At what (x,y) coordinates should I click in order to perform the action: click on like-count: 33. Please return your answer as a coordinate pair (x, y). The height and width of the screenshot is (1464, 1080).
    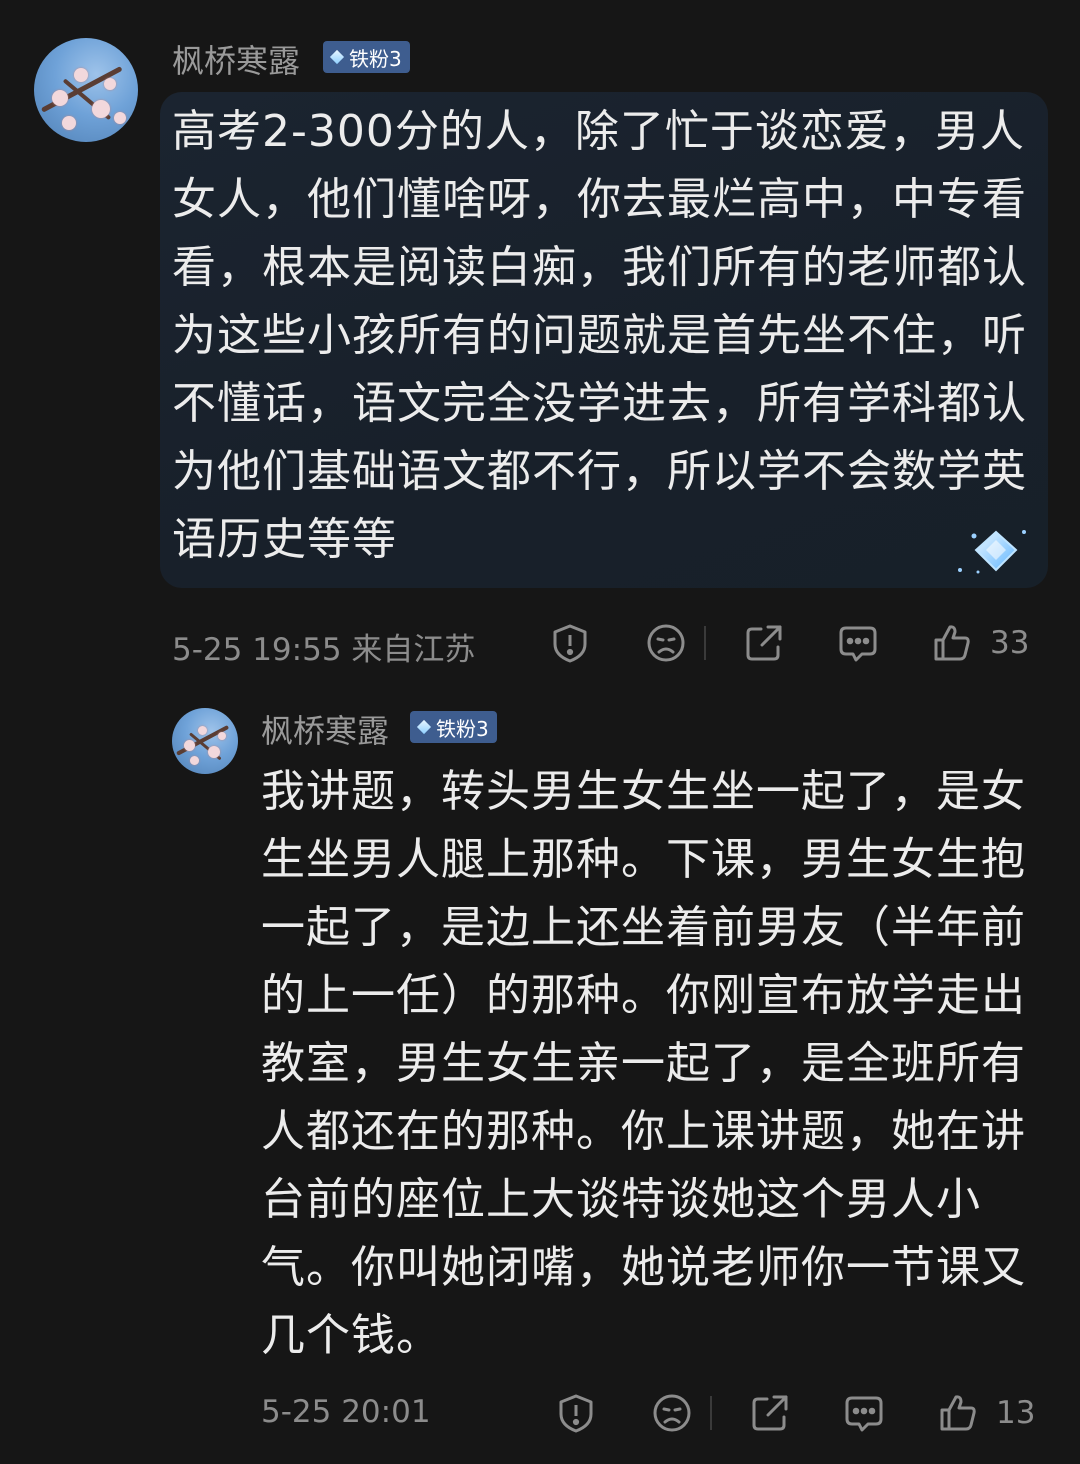
    Looking at the image, I should click on (1010, 643).